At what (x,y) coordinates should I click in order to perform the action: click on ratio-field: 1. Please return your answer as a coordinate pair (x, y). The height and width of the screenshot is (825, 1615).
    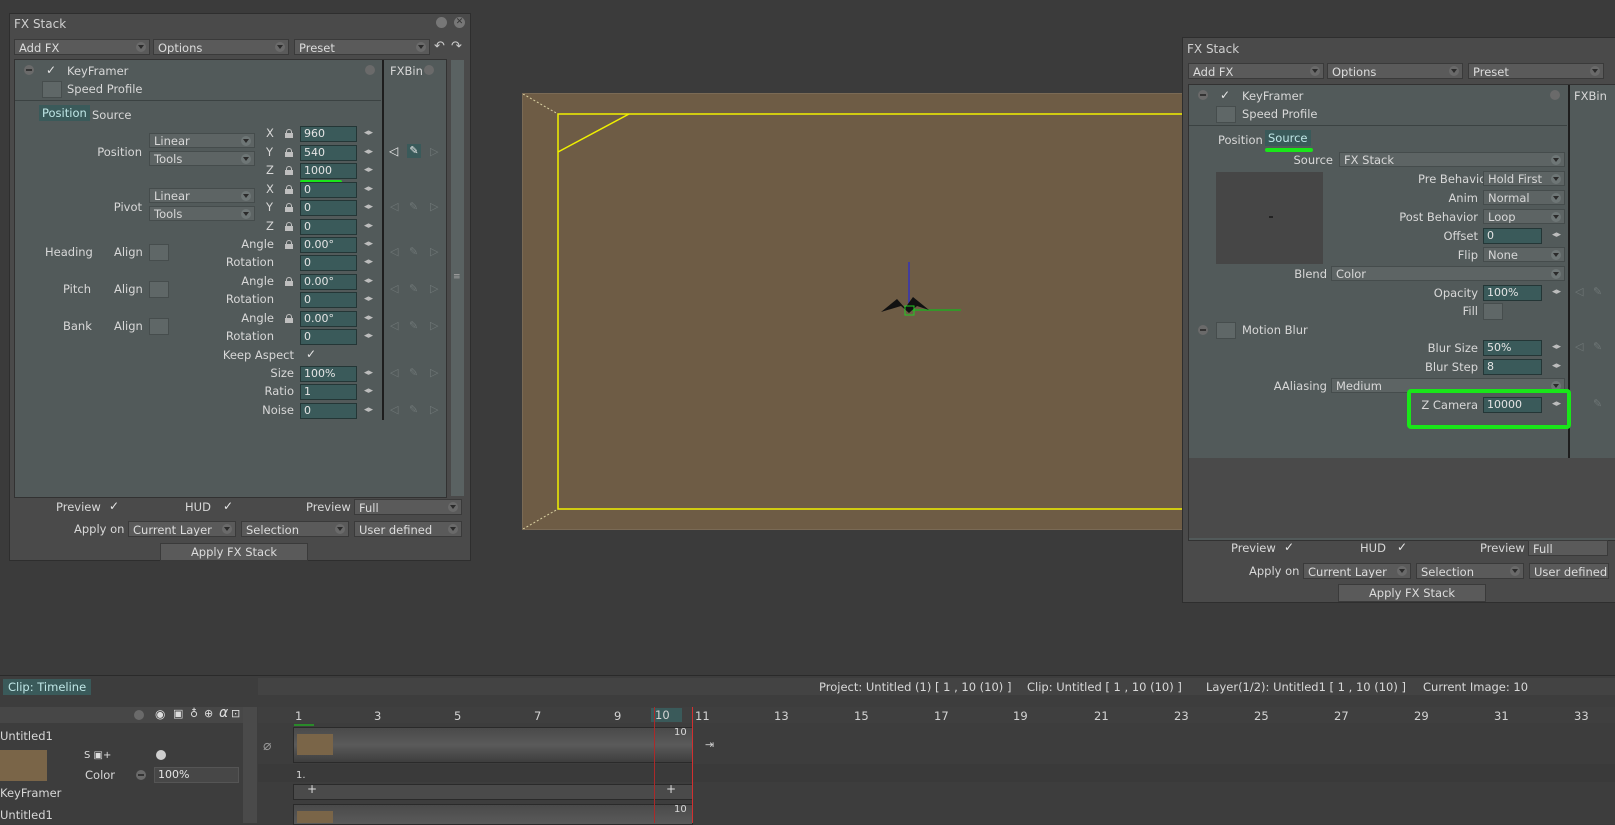
    Looking at the image, I should click on (328, 392).